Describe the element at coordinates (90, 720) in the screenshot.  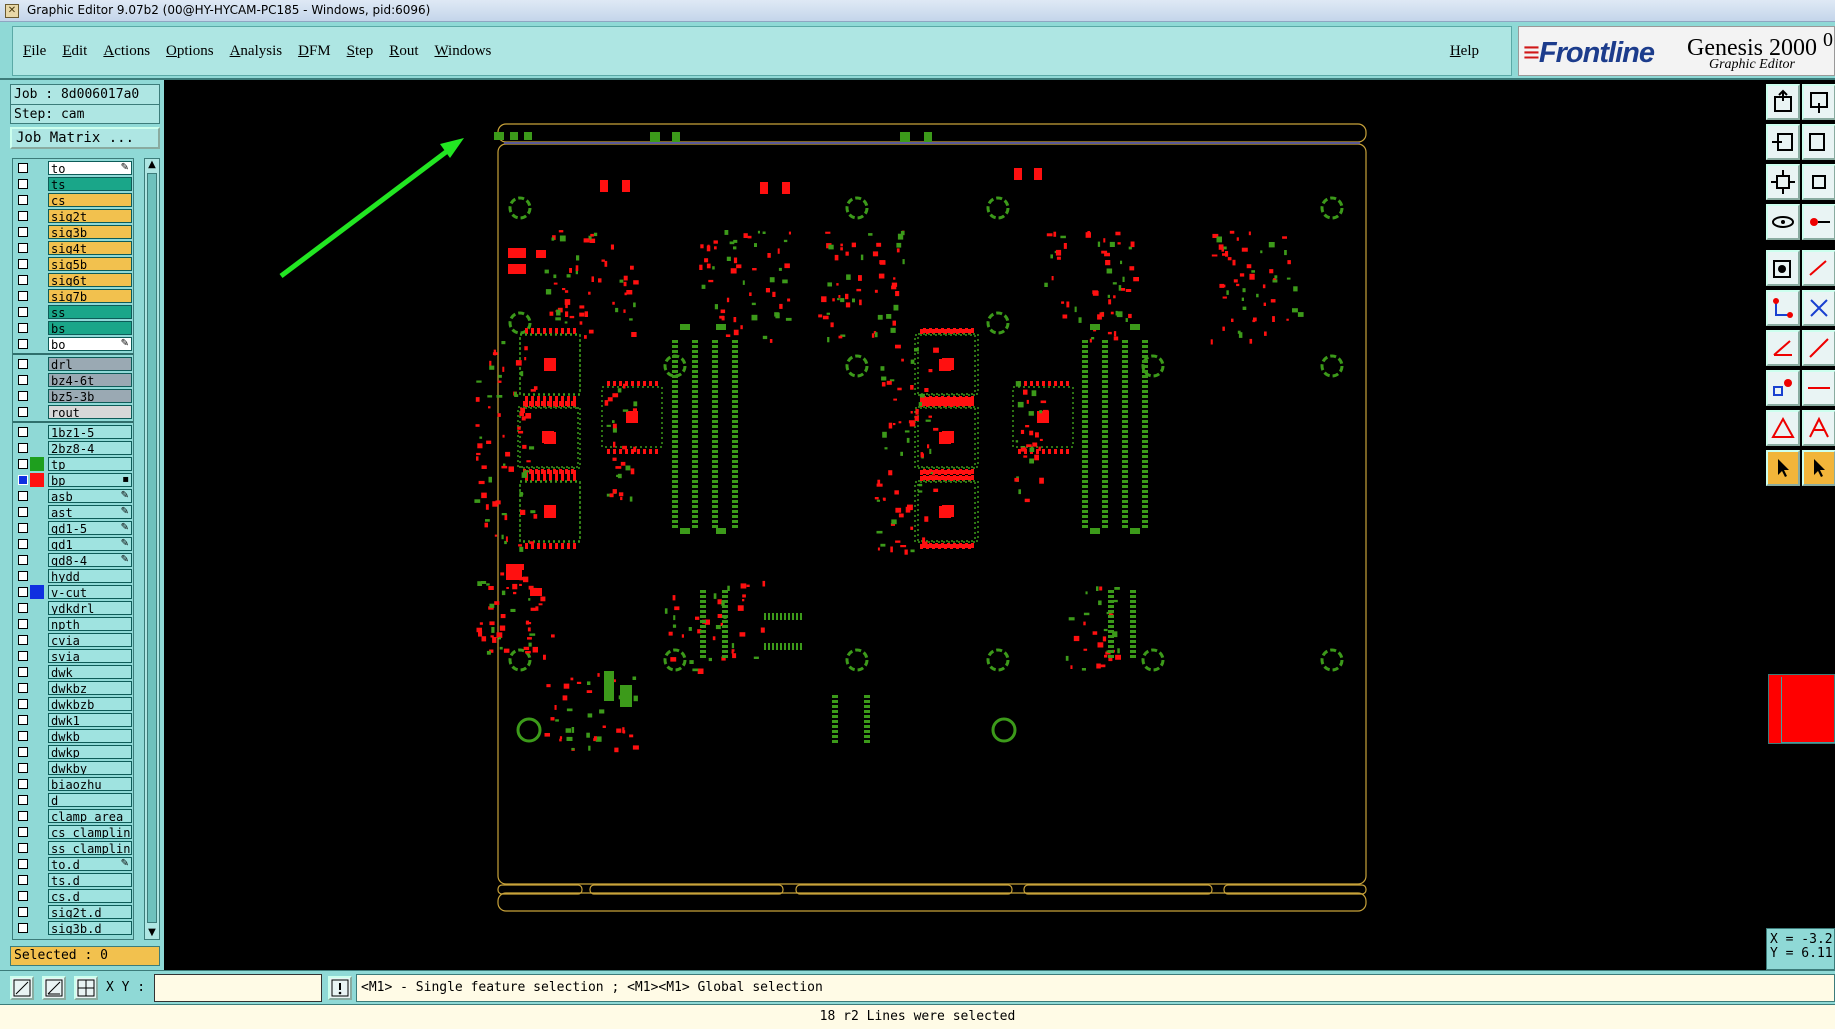
I see `layer-name: dwk1` at that location.